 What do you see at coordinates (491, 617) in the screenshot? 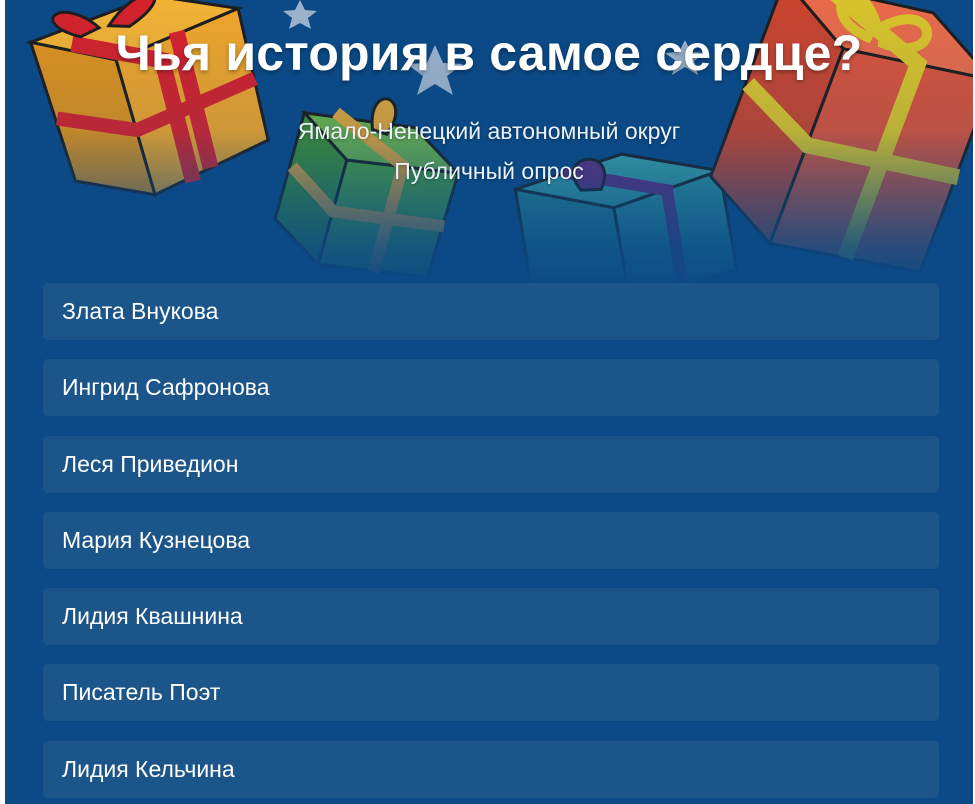
I see `option-button: Лидия Квашнина` at bounding box center [491, 617].